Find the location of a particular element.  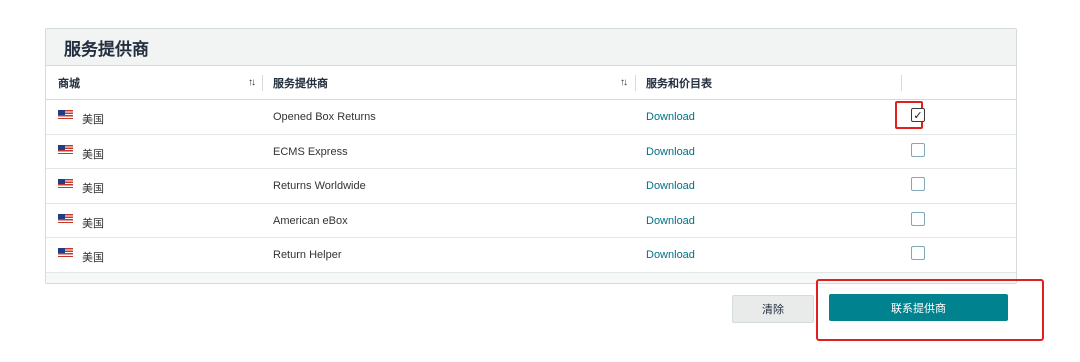

sort-marketplace-icon: ↑↓ is located at coordinates (252, 82).